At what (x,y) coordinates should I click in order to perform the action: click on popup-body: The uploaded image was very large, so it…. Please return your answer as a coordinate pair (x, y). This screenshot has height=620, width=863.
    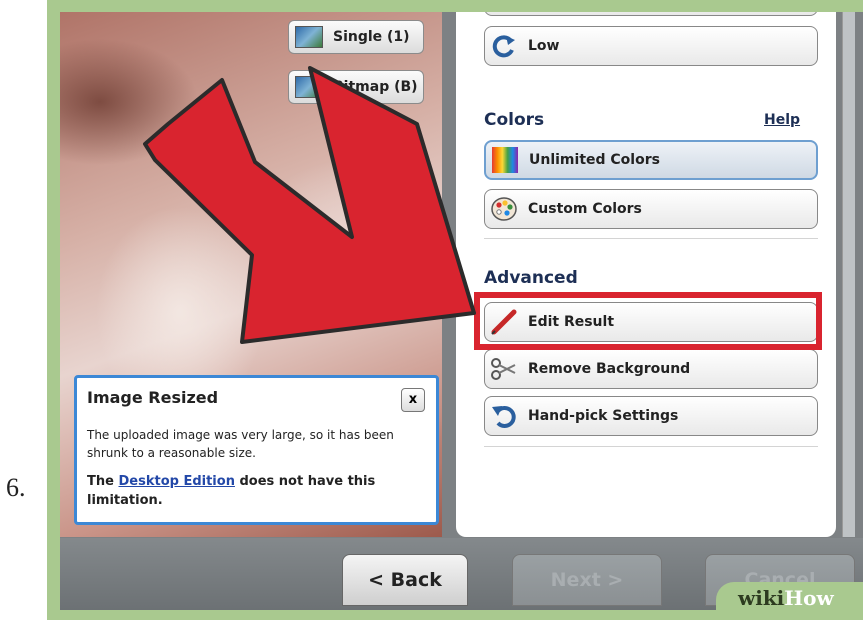
    Looking at the image, I should click on (240, 444).